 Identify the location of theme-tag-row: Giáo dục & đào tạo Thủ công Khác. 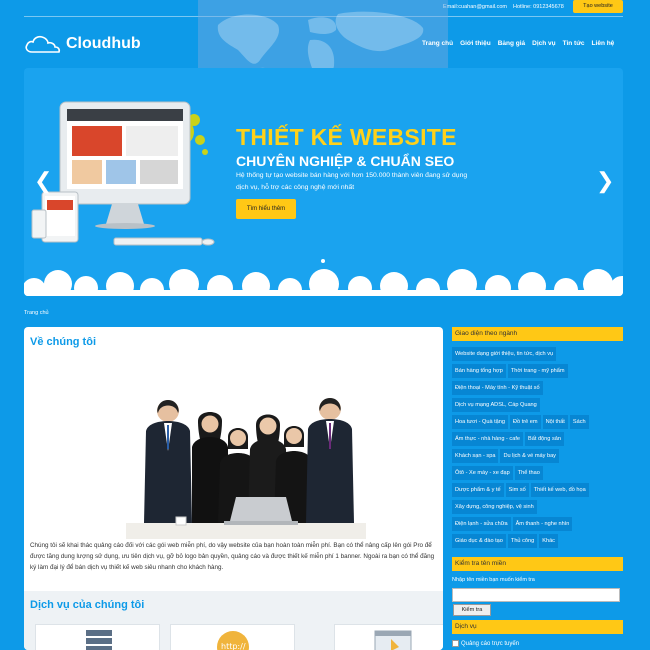
(537, 542).